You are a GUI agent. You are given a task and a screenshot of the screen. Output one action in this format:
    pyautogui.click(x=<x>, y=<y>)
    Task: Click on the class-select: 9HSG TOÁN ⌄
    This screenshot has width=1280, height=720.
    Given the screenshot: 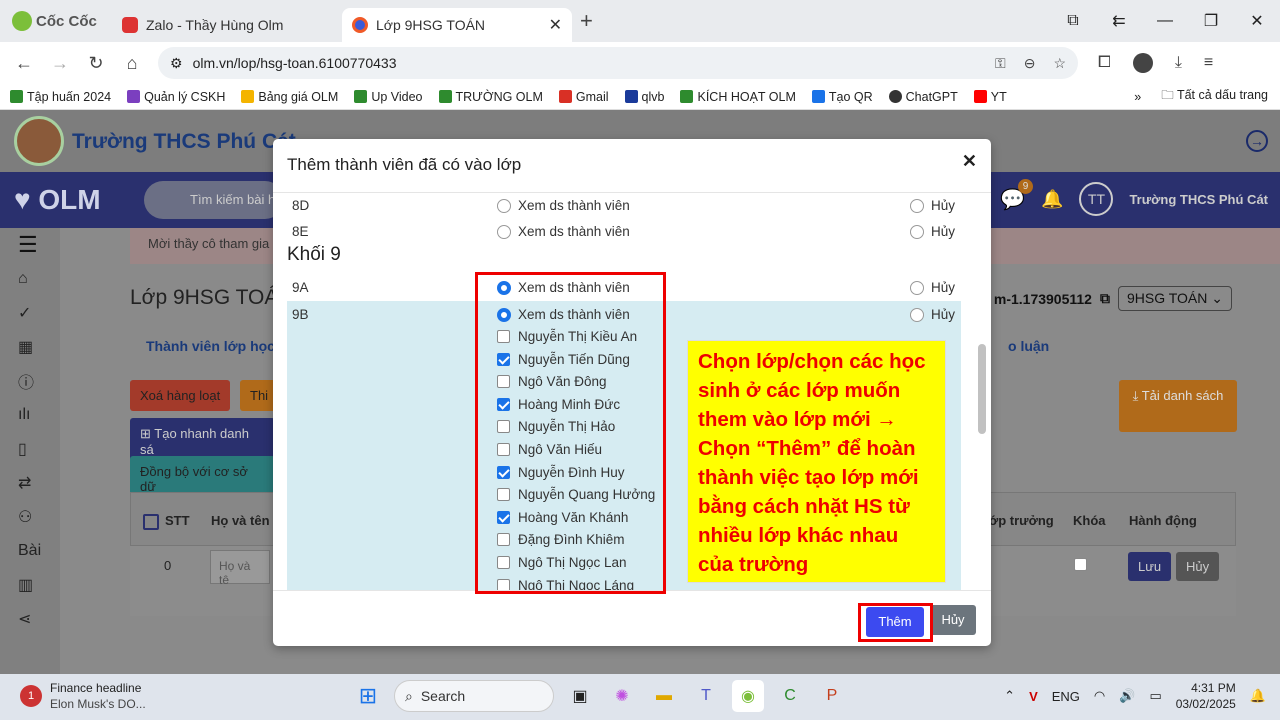 What is the action you would take?
    pyautogui.click(x=1174, y=298)
    